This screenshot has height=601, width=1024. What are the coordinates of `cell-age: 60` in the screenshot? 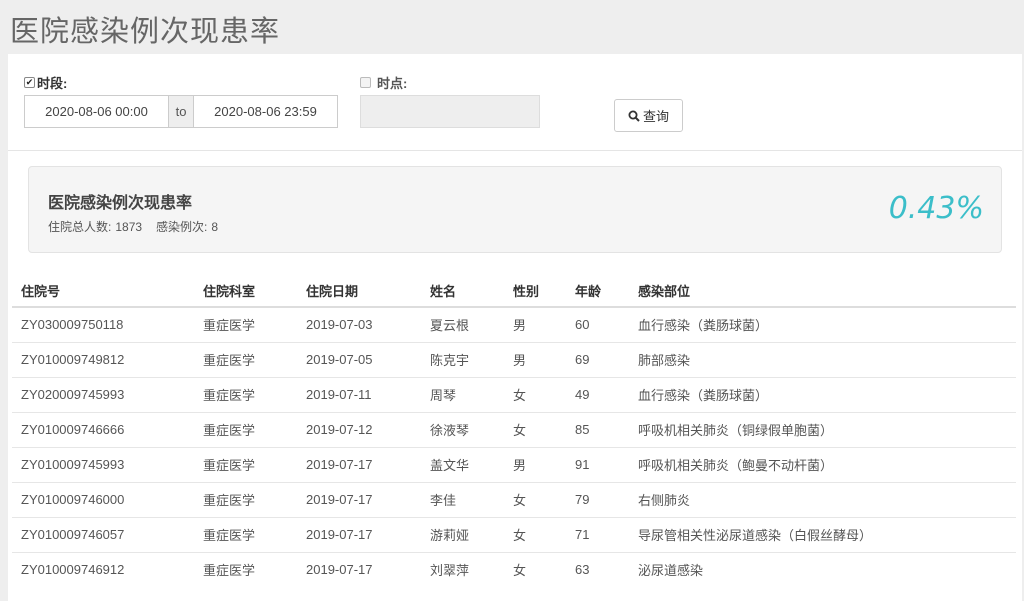 It's located at (582, 325).